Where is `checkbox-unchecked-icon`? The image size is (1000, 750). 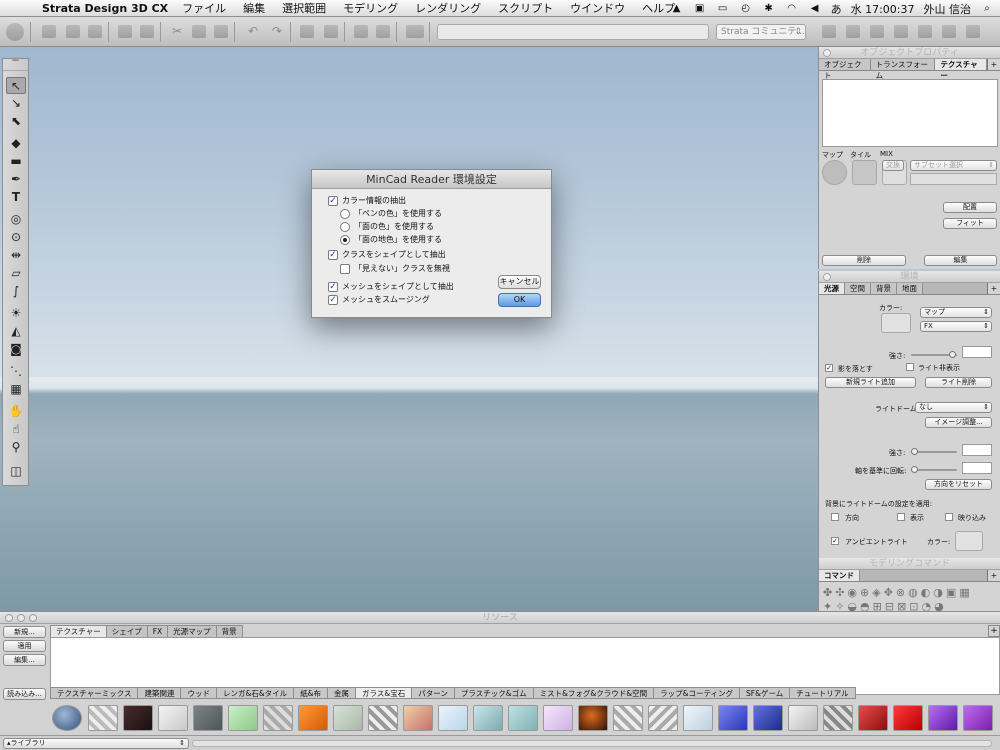
checkbox-unchecked-icon is located at coordinates (345, 268).